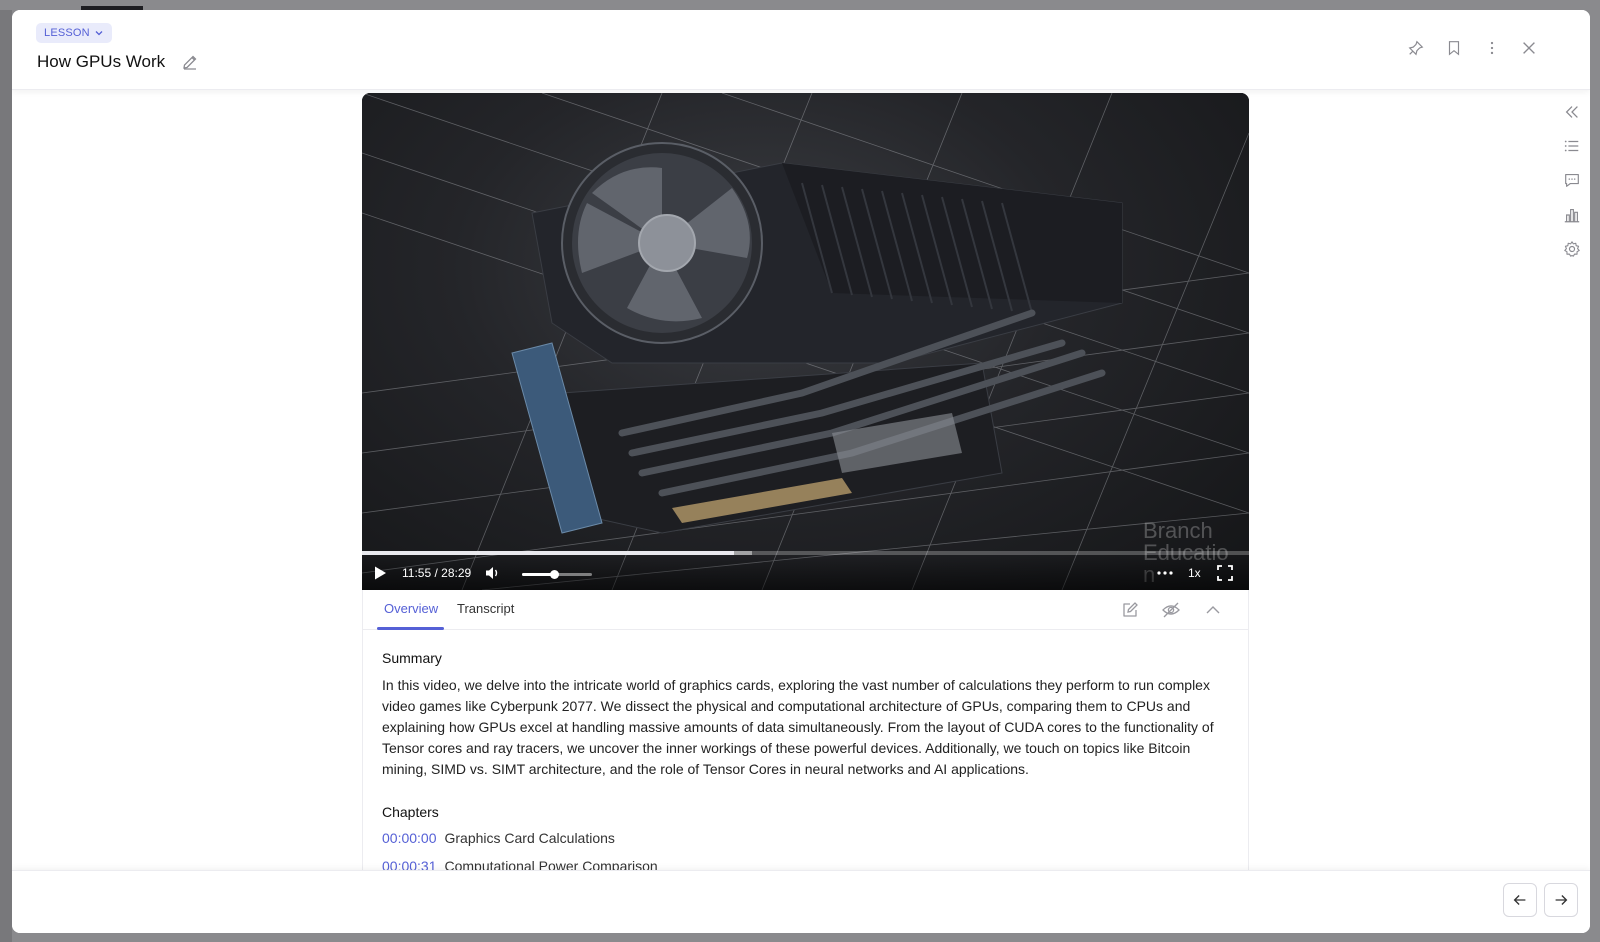 Image resolution: width=1600 pixels, height=942 pixels. What do you see at coordinates (801, 901) in the screenshot?
I see `modal-footer` at bounding box center [801, 901].